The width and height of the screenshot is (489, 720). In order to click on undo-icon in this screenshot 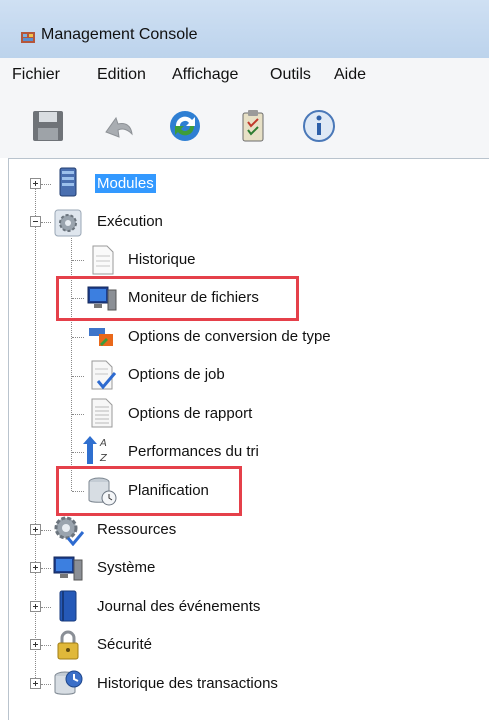, I will do `click(118, 126)`.